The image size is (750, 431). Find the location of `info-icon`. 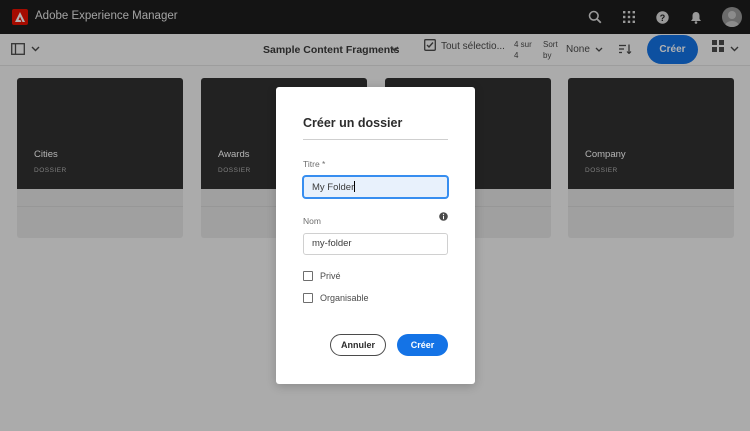

info-icon is located at coordinates (443, 214).